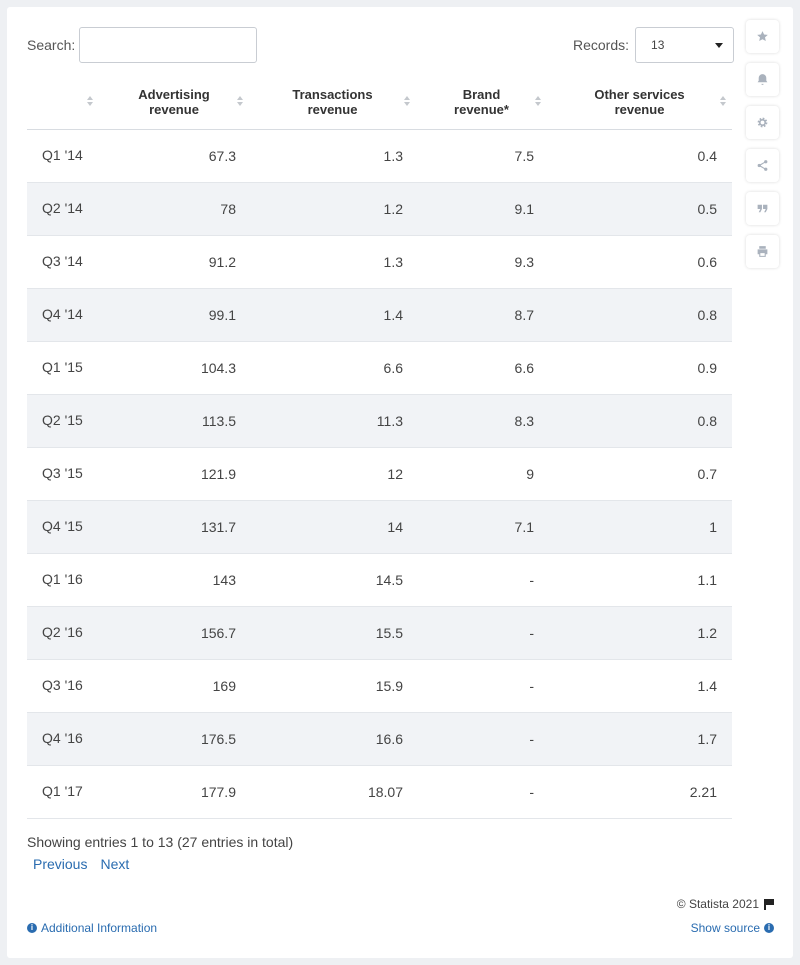  I want to click on records-control: Records: 13, so click(654, 45).